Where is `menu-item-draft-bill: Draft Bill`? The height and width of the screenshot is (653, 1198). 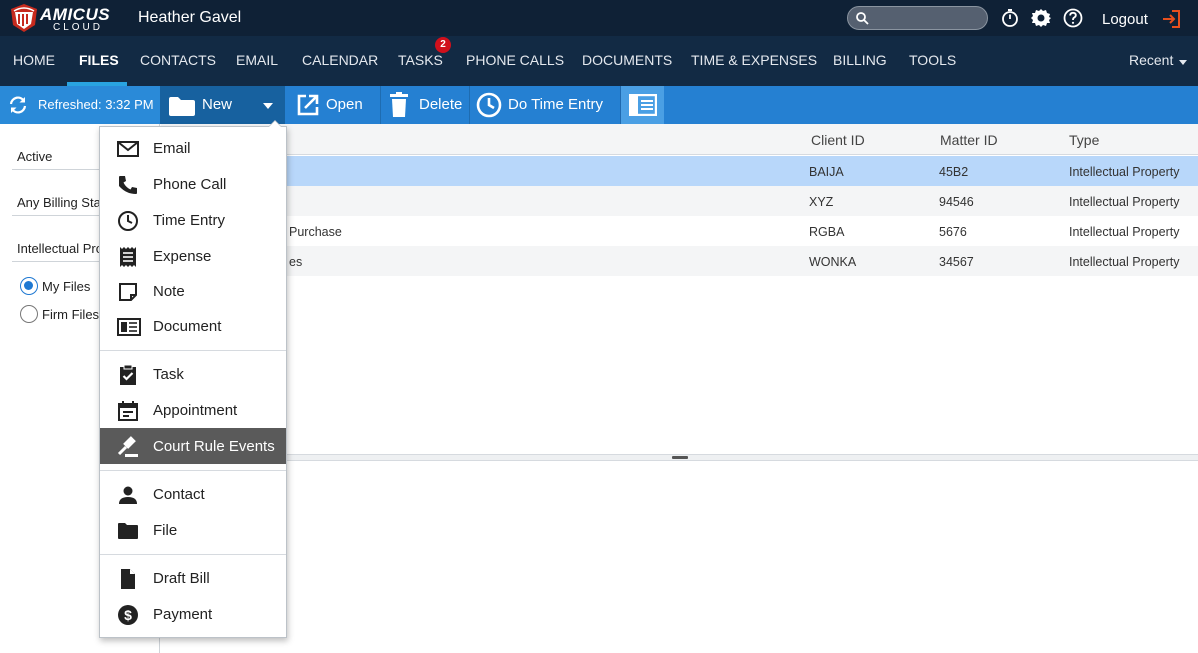 menu-item-draft-bill: Draft Bill is located at coordinates (193, 578).